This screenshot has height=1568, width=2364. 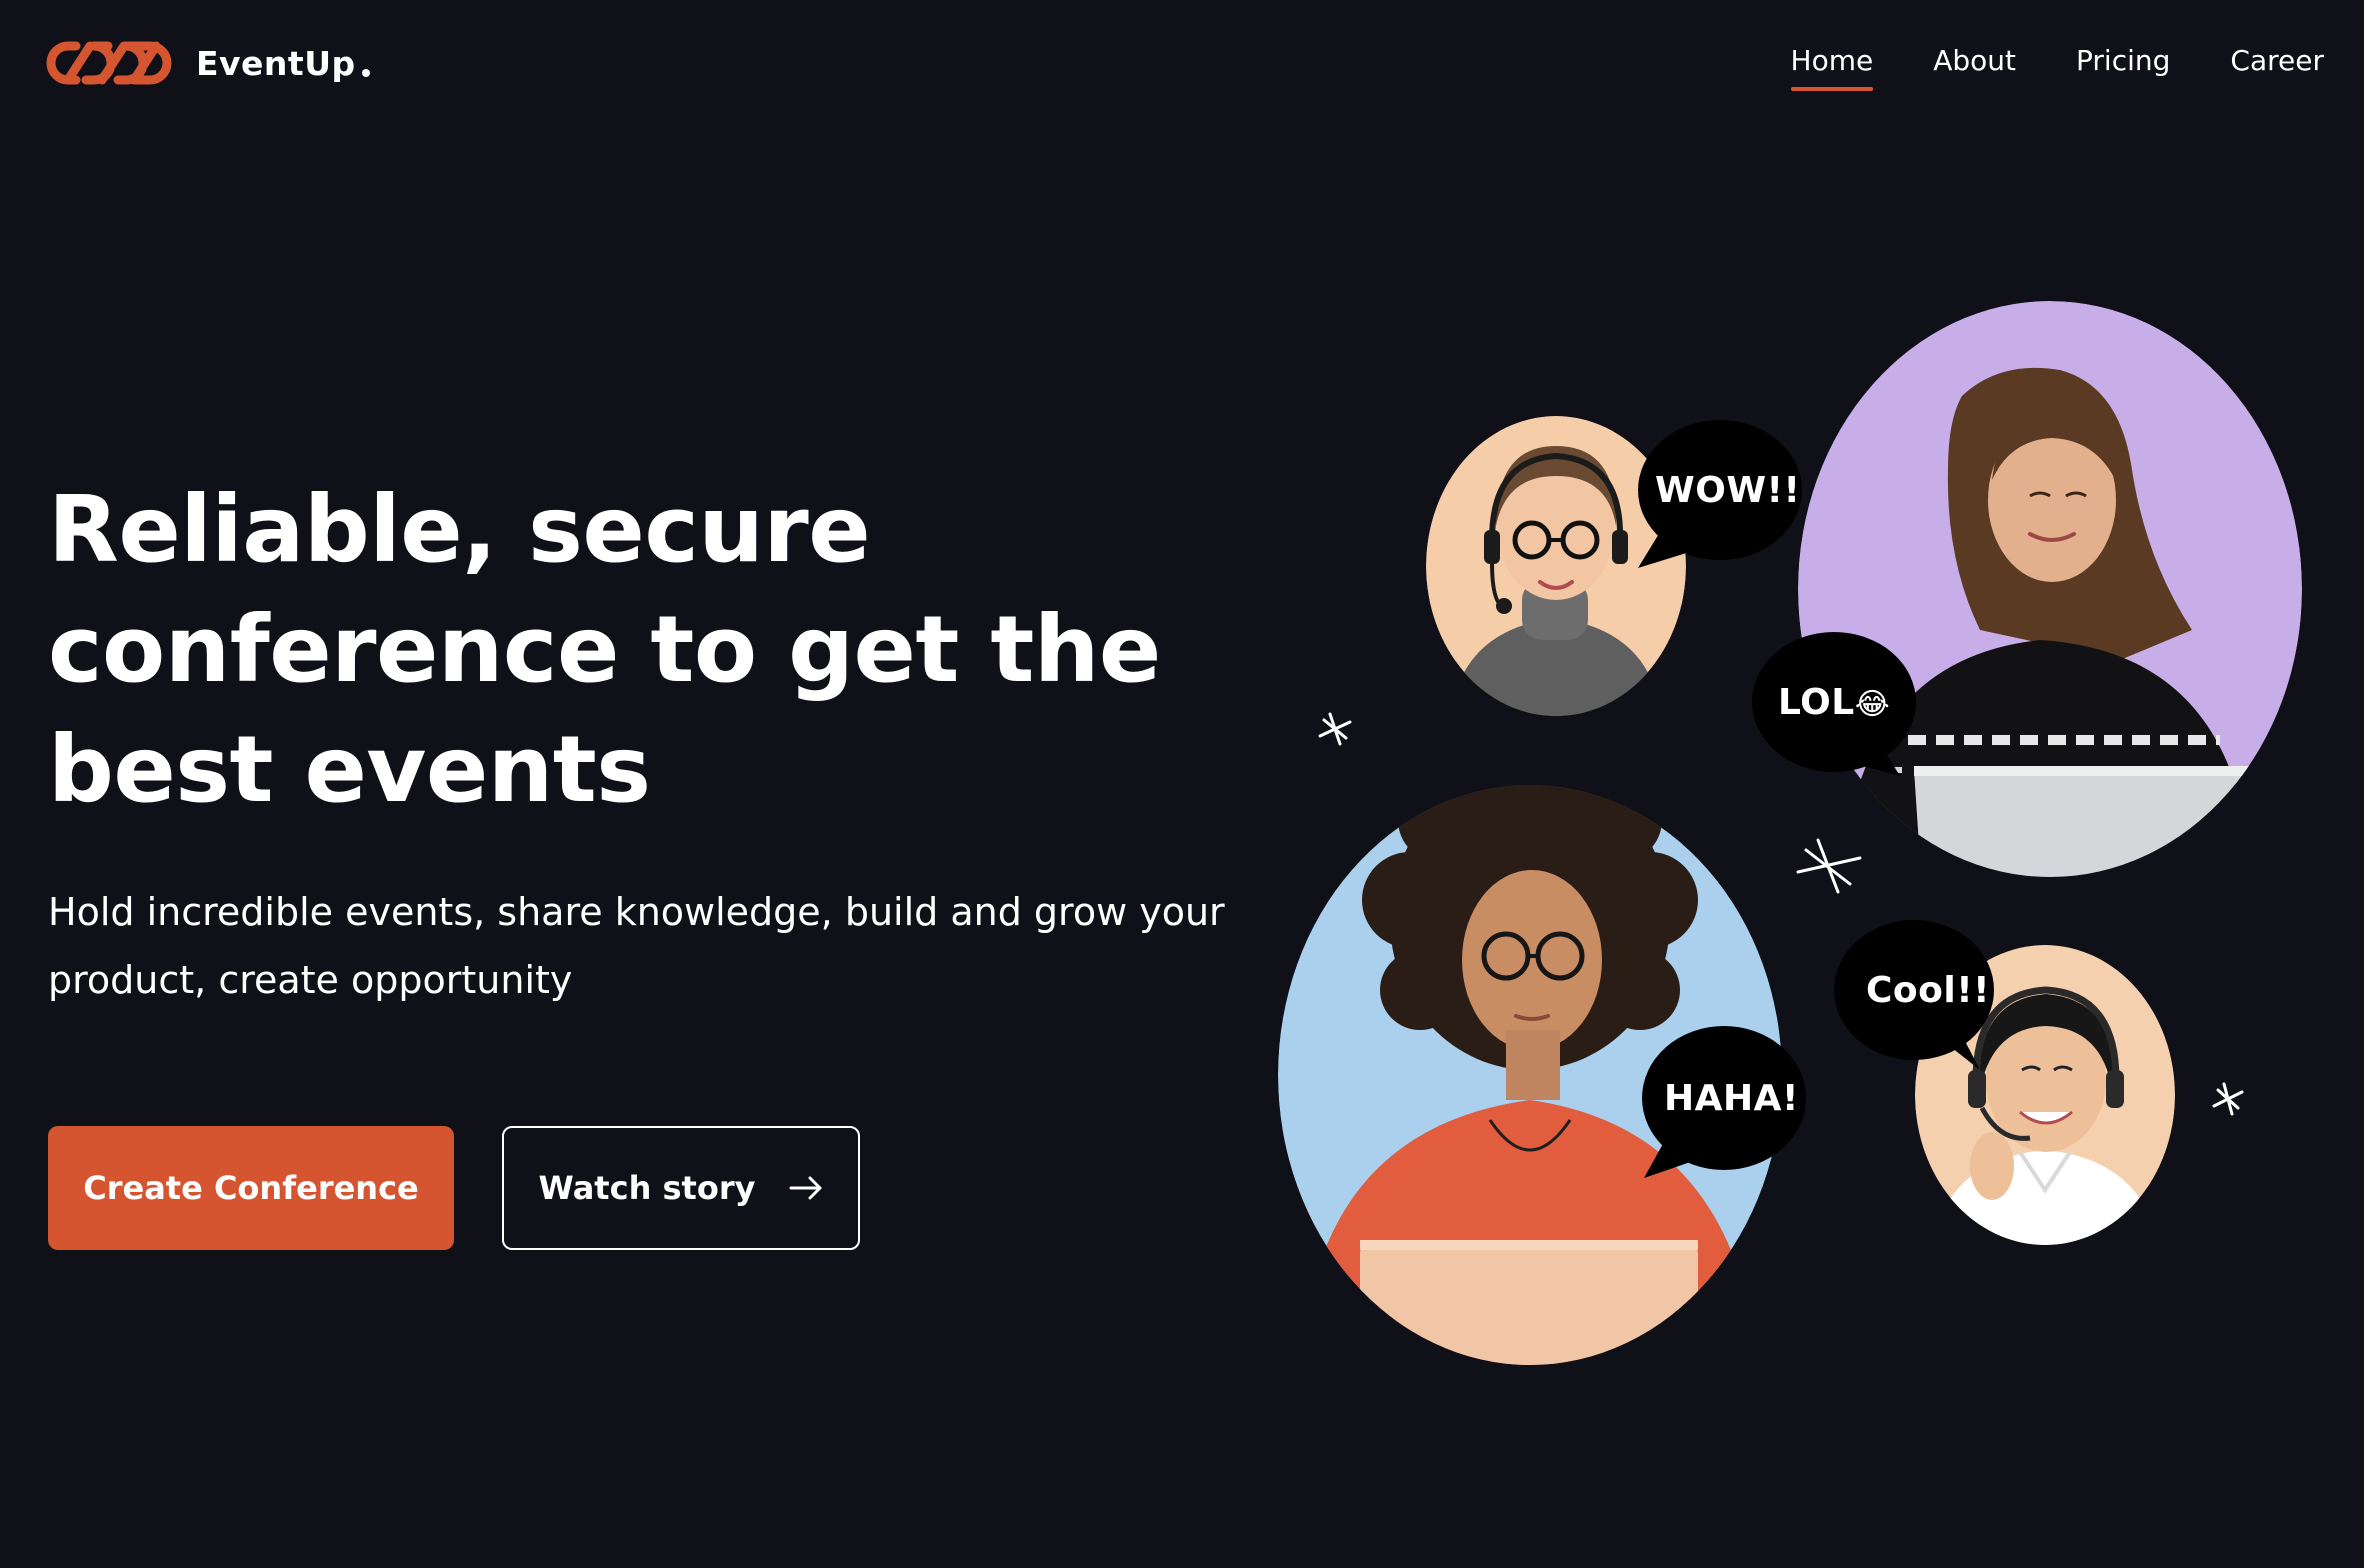 I want to click on logo: EventUp, so click(x=208, y=63).